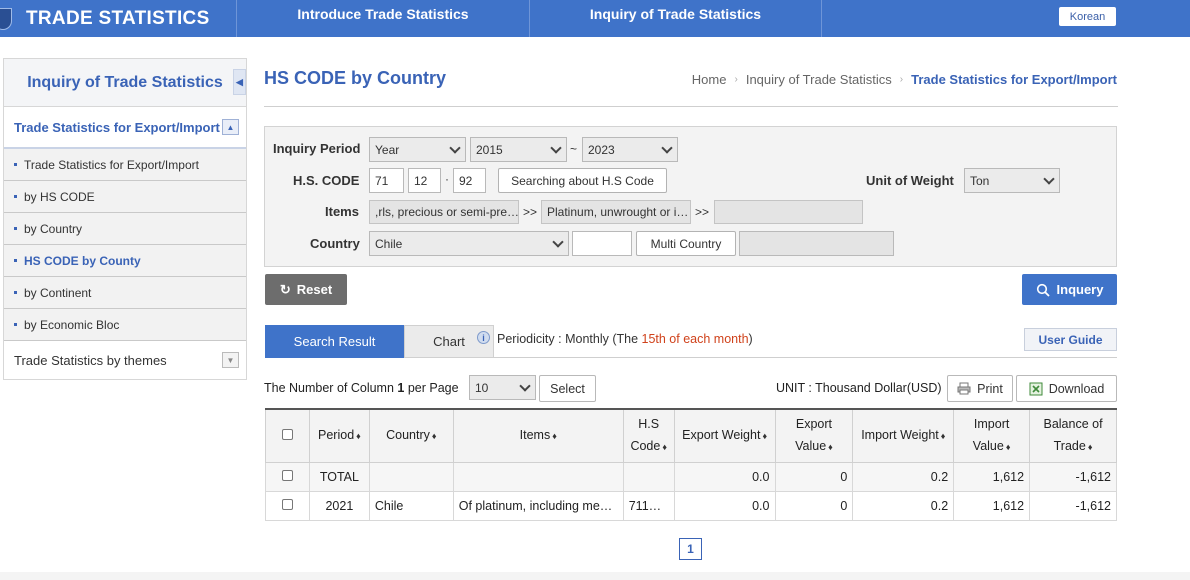  I want to click on select-all-checkbox, so click(287, 434).